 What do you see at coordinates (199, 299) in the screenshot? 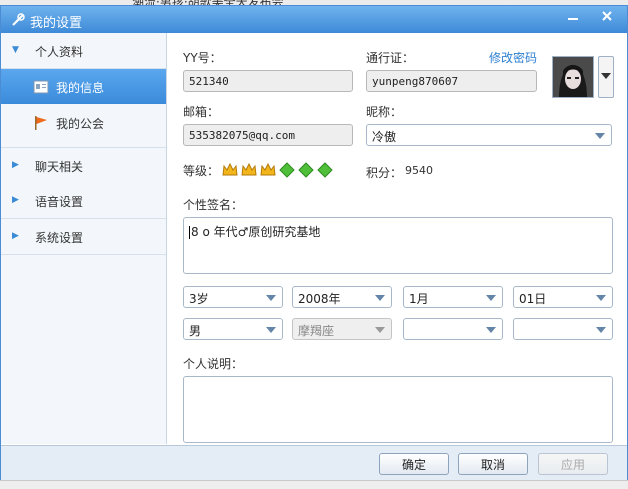
I see `age-value: 3岁` at bounding box center [199, 299].